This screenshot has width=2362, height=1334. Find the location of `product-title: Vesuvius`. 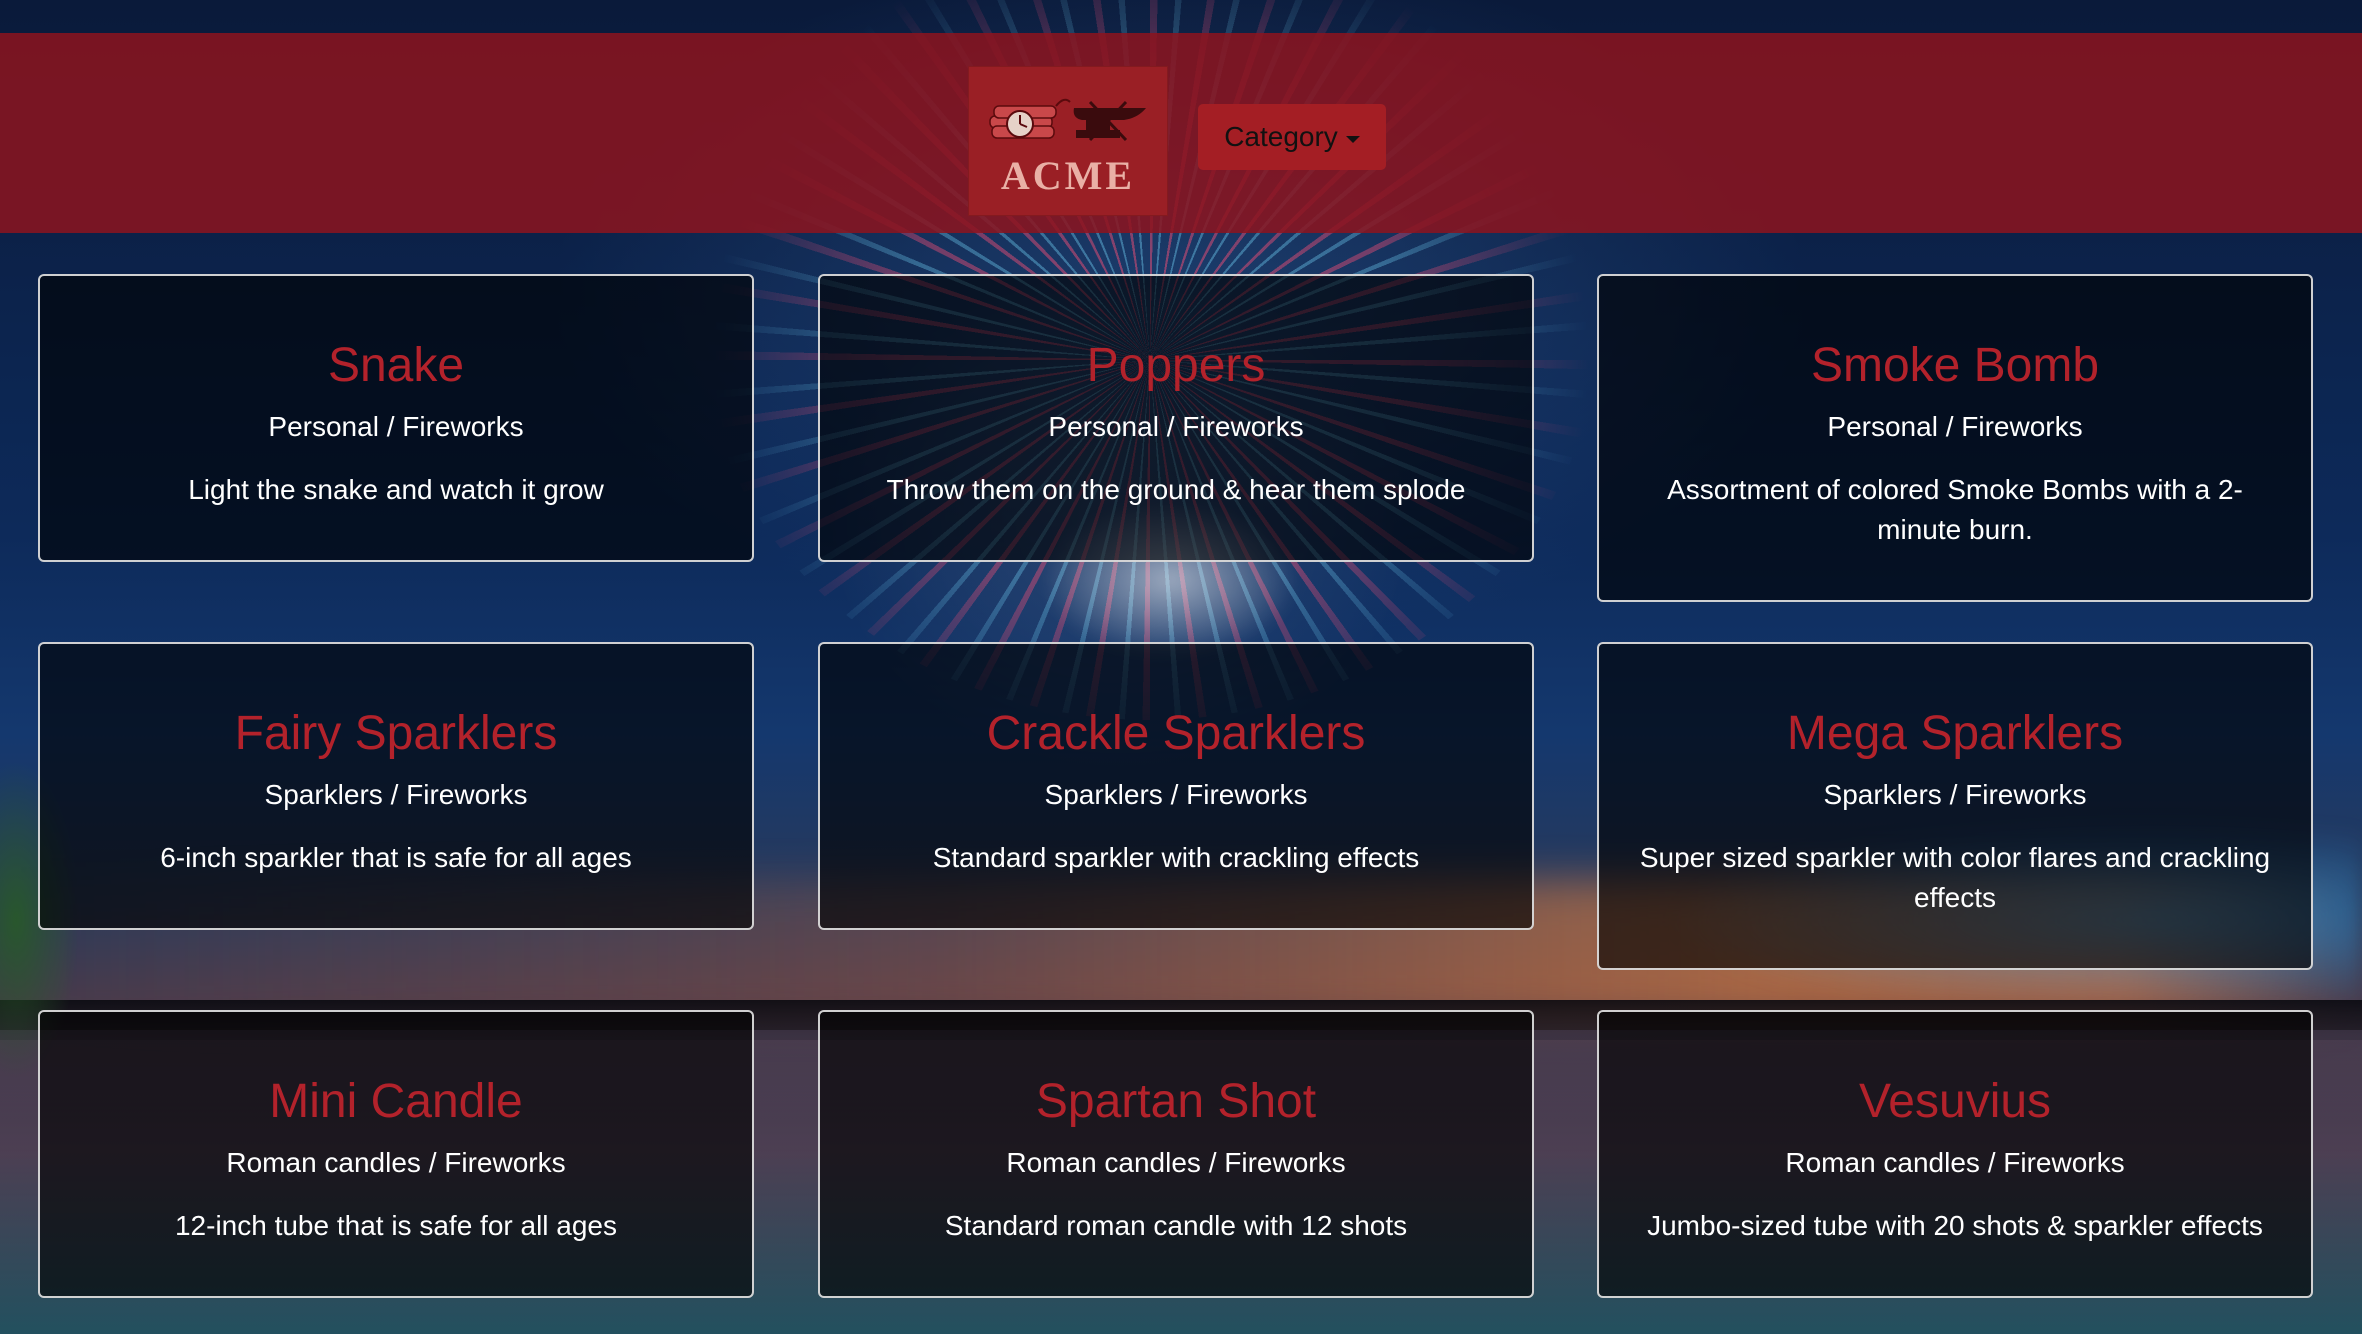

product-title: Vesuvius is located at coordinates (1955, 1101).